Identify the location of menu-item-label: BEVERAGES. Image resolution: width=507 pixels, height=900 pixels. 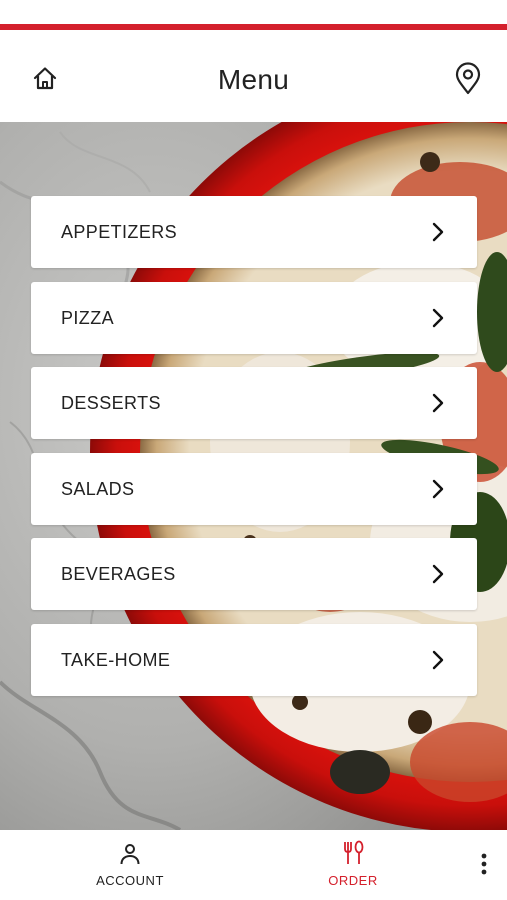
(118, 574).